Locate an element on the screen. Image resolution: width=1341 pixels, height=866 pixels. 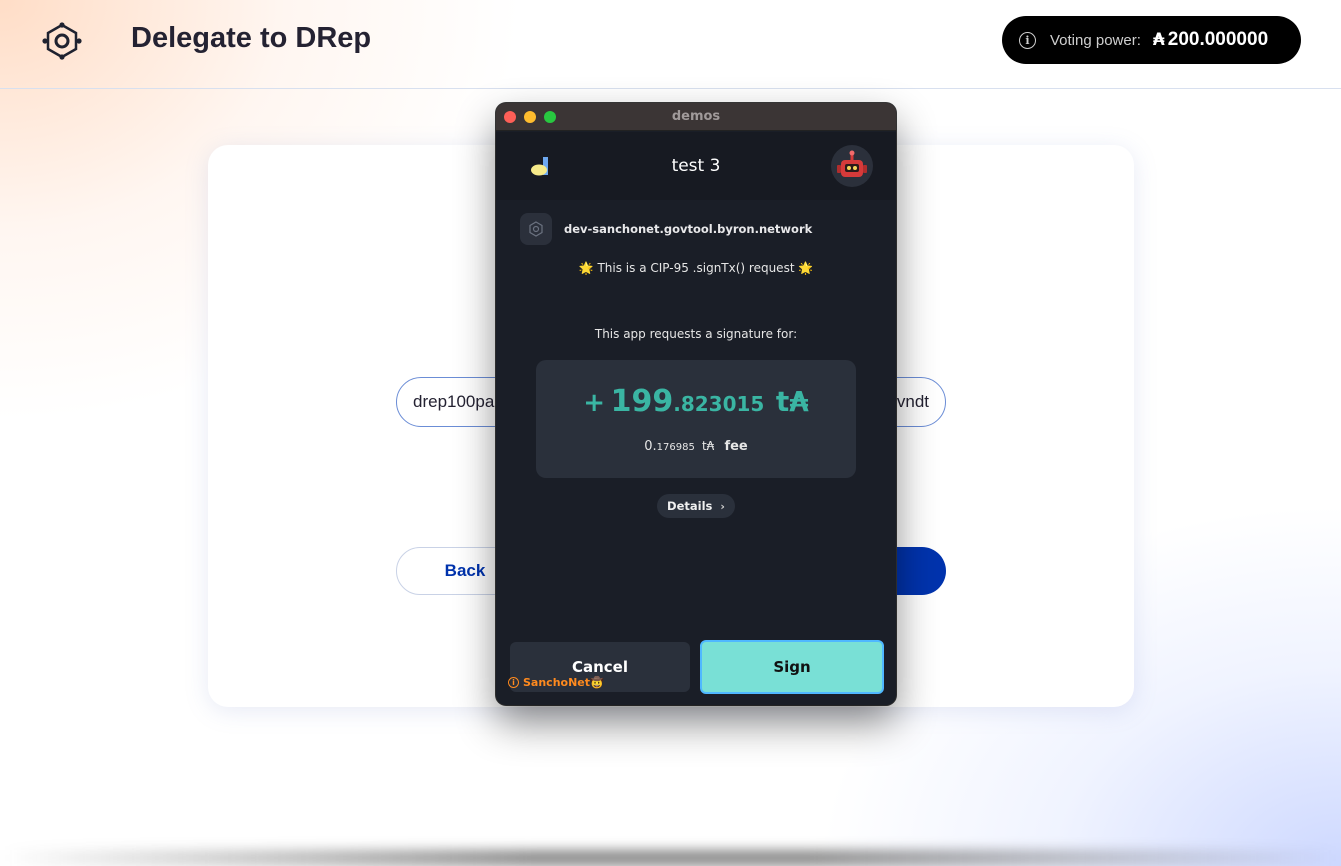
details-button: Details › is located at coordinates (696, 506).